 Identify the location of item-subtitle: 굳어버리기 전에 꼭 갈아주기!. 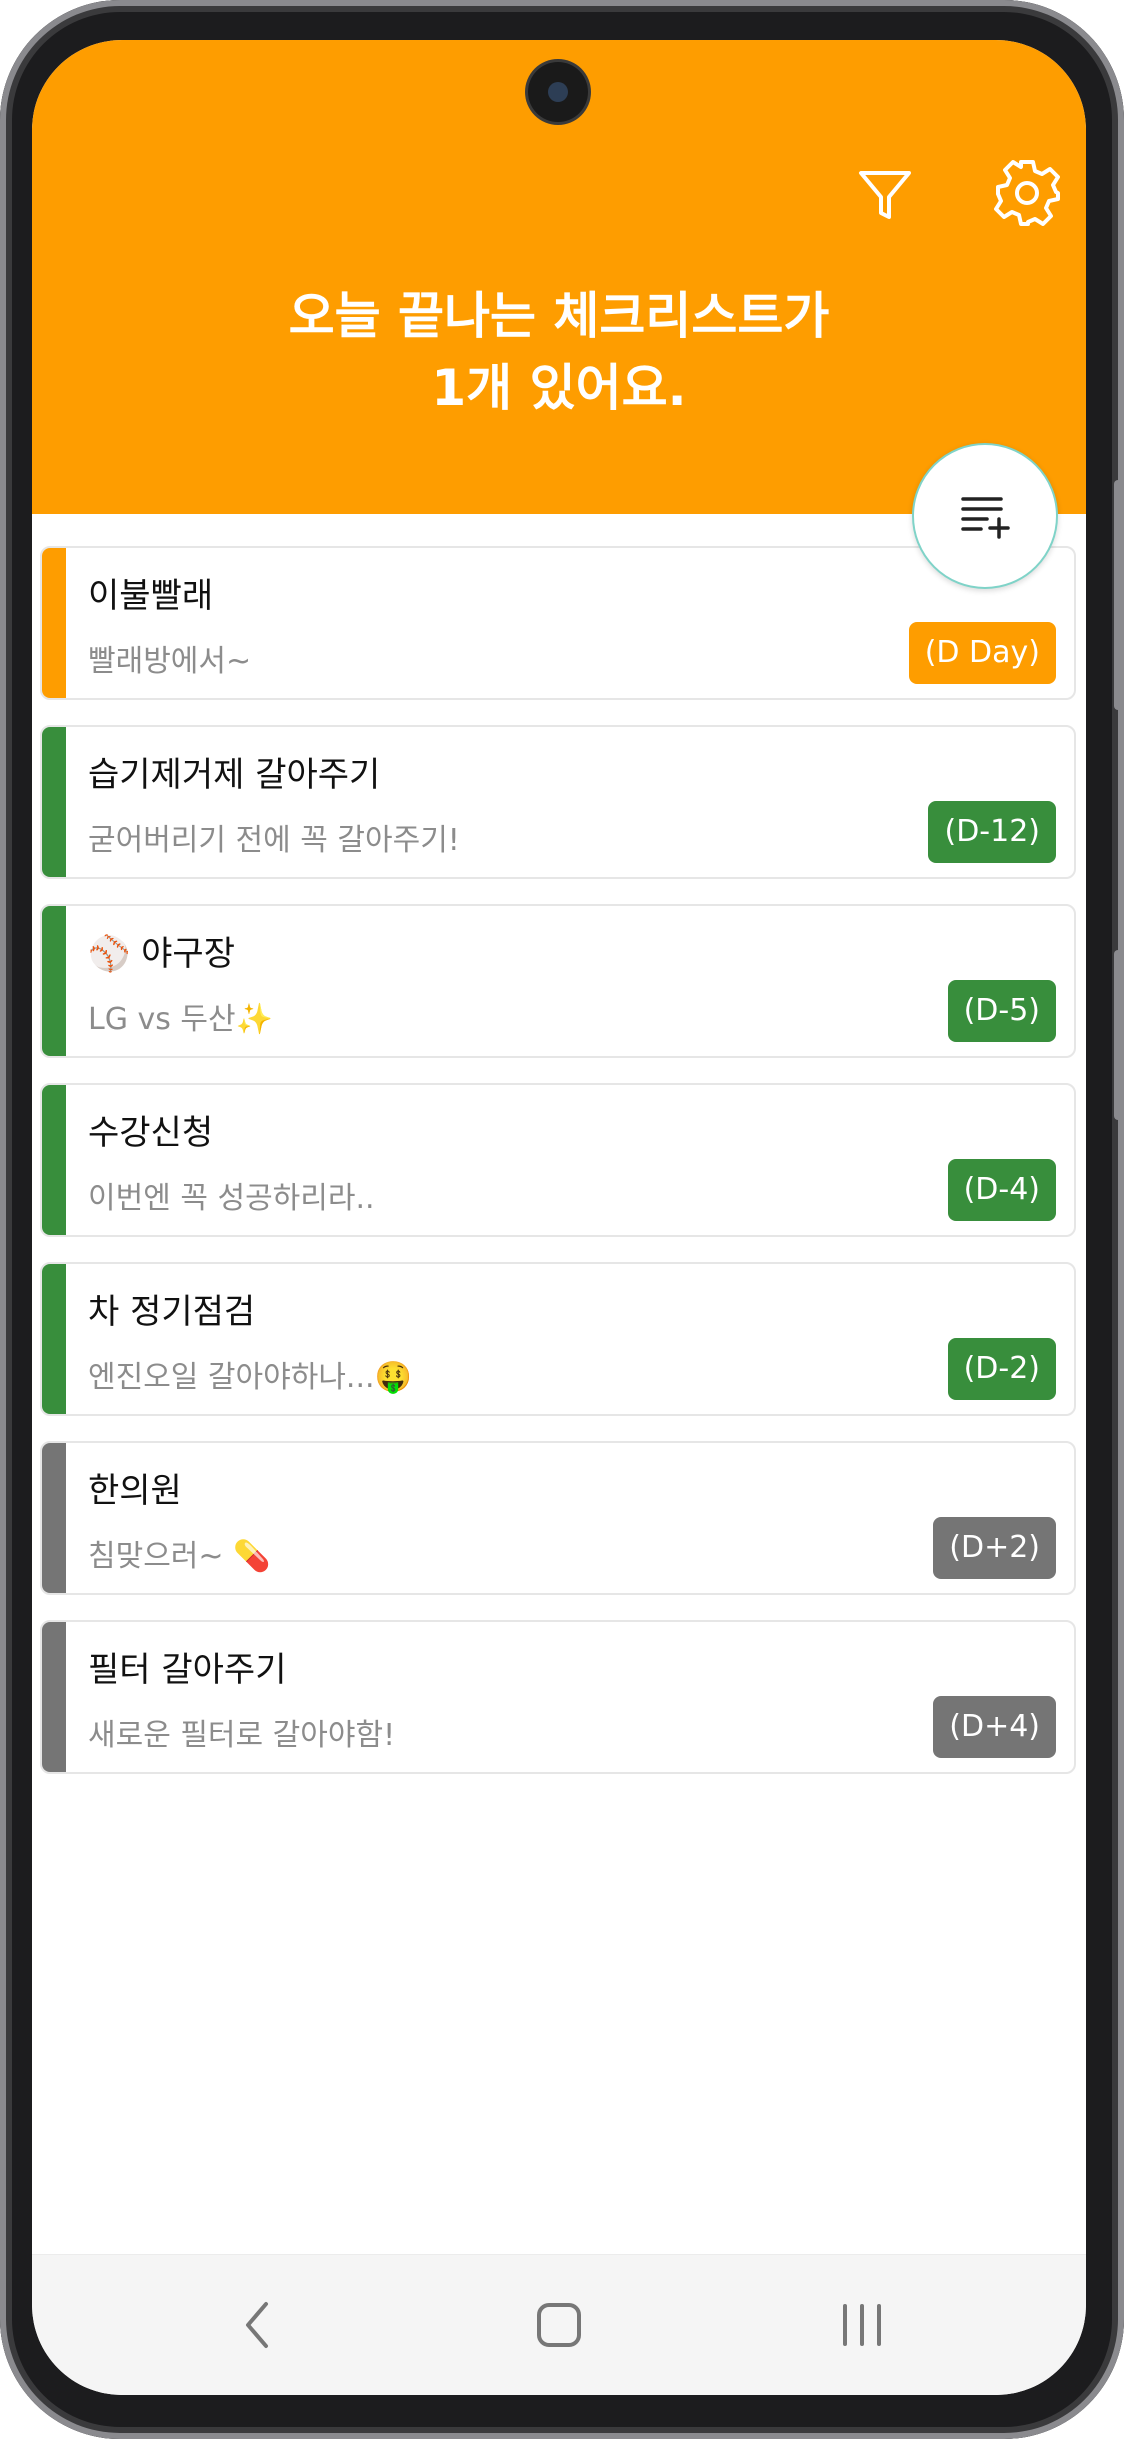
(274, 840).